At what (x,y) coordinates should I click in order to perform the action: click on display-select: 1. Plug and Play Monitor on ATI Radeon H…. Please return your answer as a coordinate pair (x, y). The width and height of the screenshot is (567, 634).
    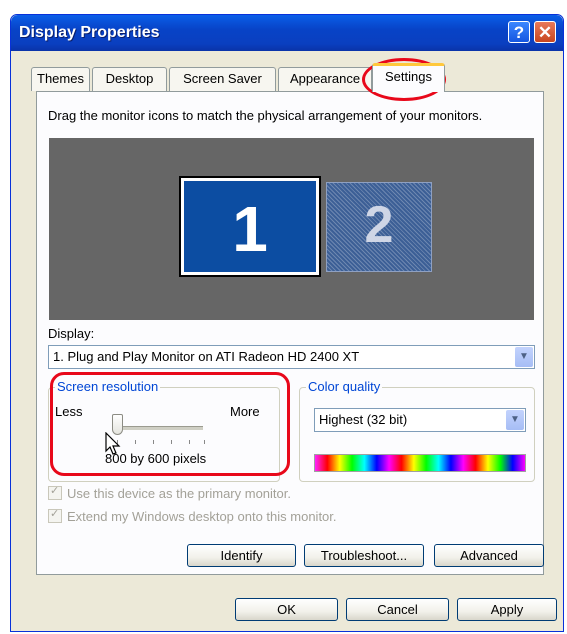
    Looking at the image, I should click on (291, 357).